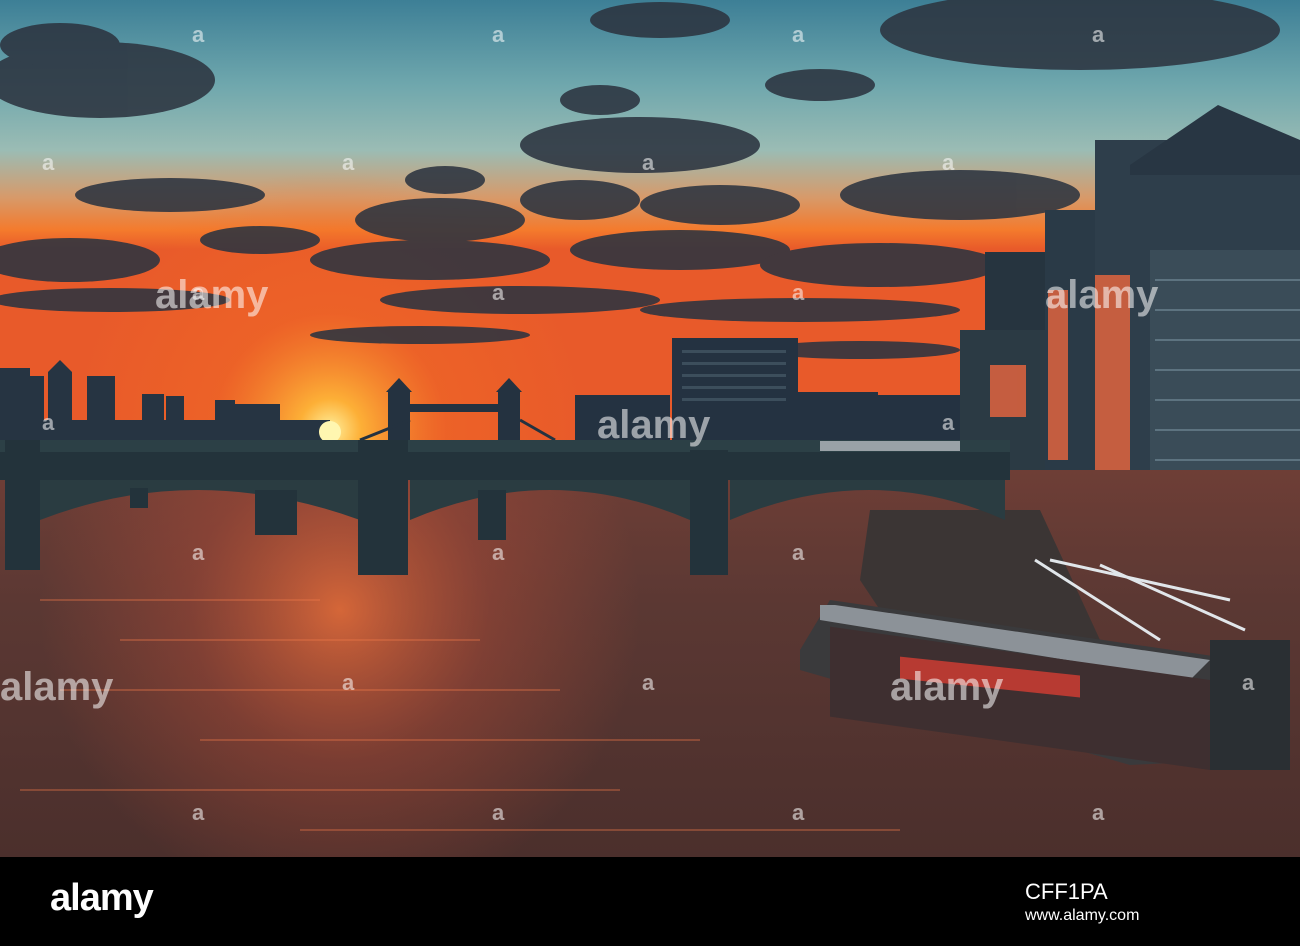 Image resolution: width=1300 pixels, height=946 pixels. I want to click on footer-bar: alamy CFF1PA www.alamy.com, so click(650, 901).